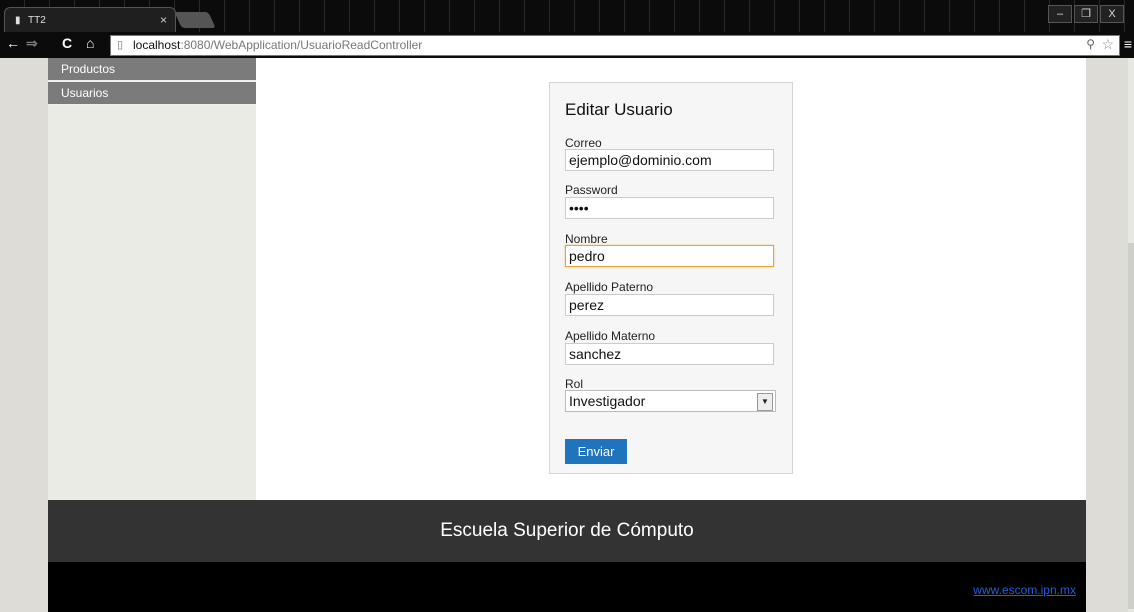 The height and width of the screenshot is (612, 1134). Describe the element at coordinates (607, 401) in the screenshot. I see `rol-selected-value: Investigador` at that location.